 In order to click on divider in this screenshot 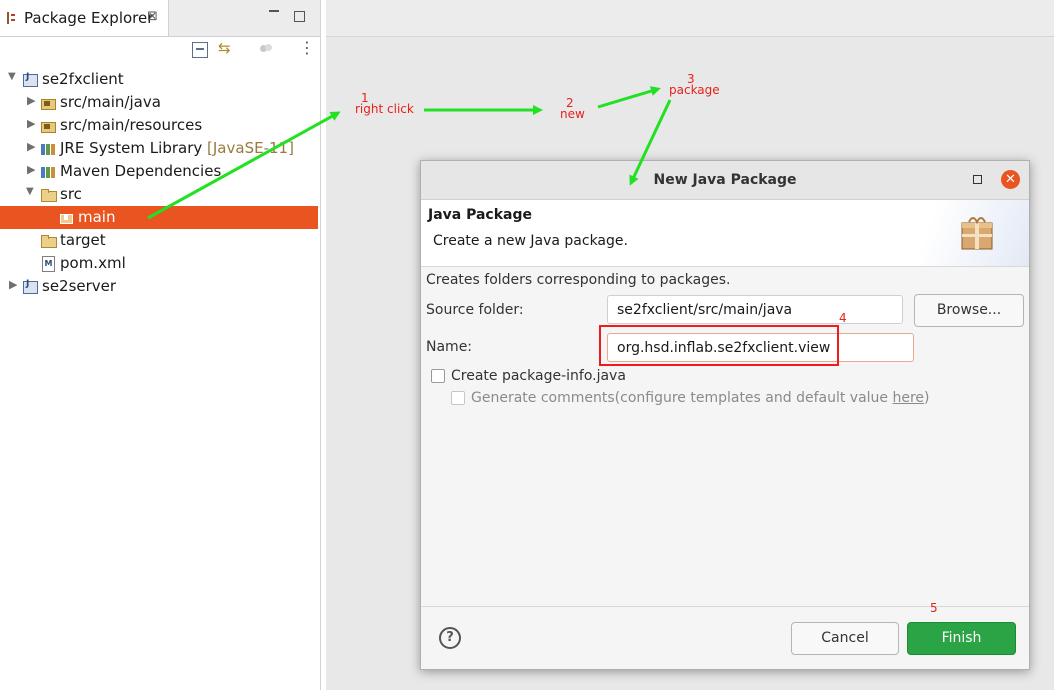, I will do `click(725, 606)`.